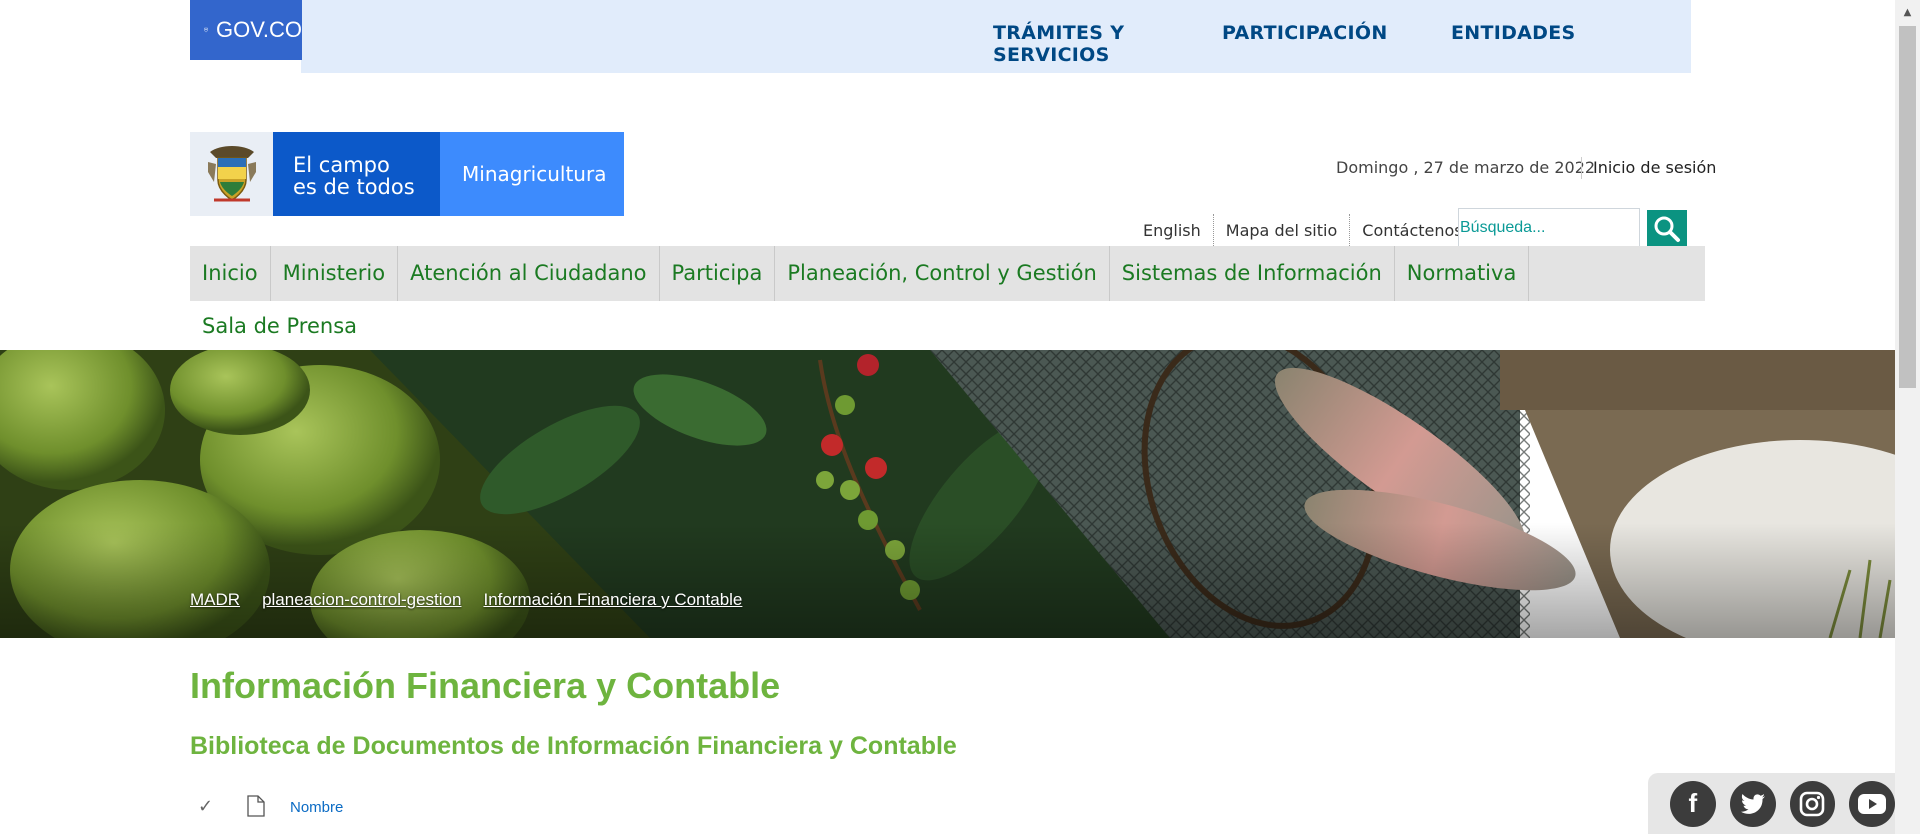  I want to click on logo-line-1: El campo, so click(341, 165).